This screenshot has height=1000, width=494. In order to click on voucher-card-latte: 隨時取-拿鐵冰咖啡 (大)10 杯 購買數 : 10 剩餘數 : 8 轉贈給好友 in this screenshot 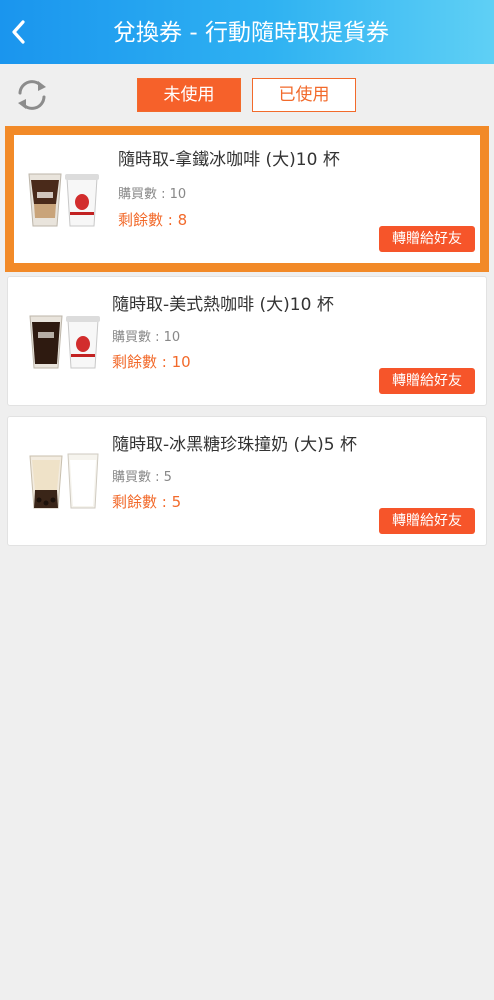, I will do `click(247, 199)`.